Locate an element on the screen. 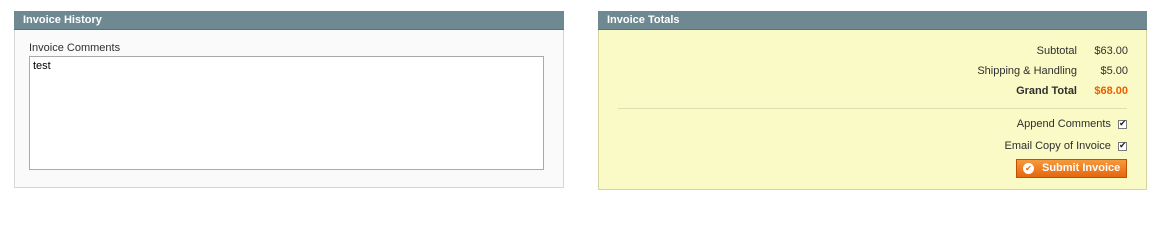 This screenshot has width=1159, height=240. email-copy-label: Email Copy of Invoice is located at coordinates (1057, 146).